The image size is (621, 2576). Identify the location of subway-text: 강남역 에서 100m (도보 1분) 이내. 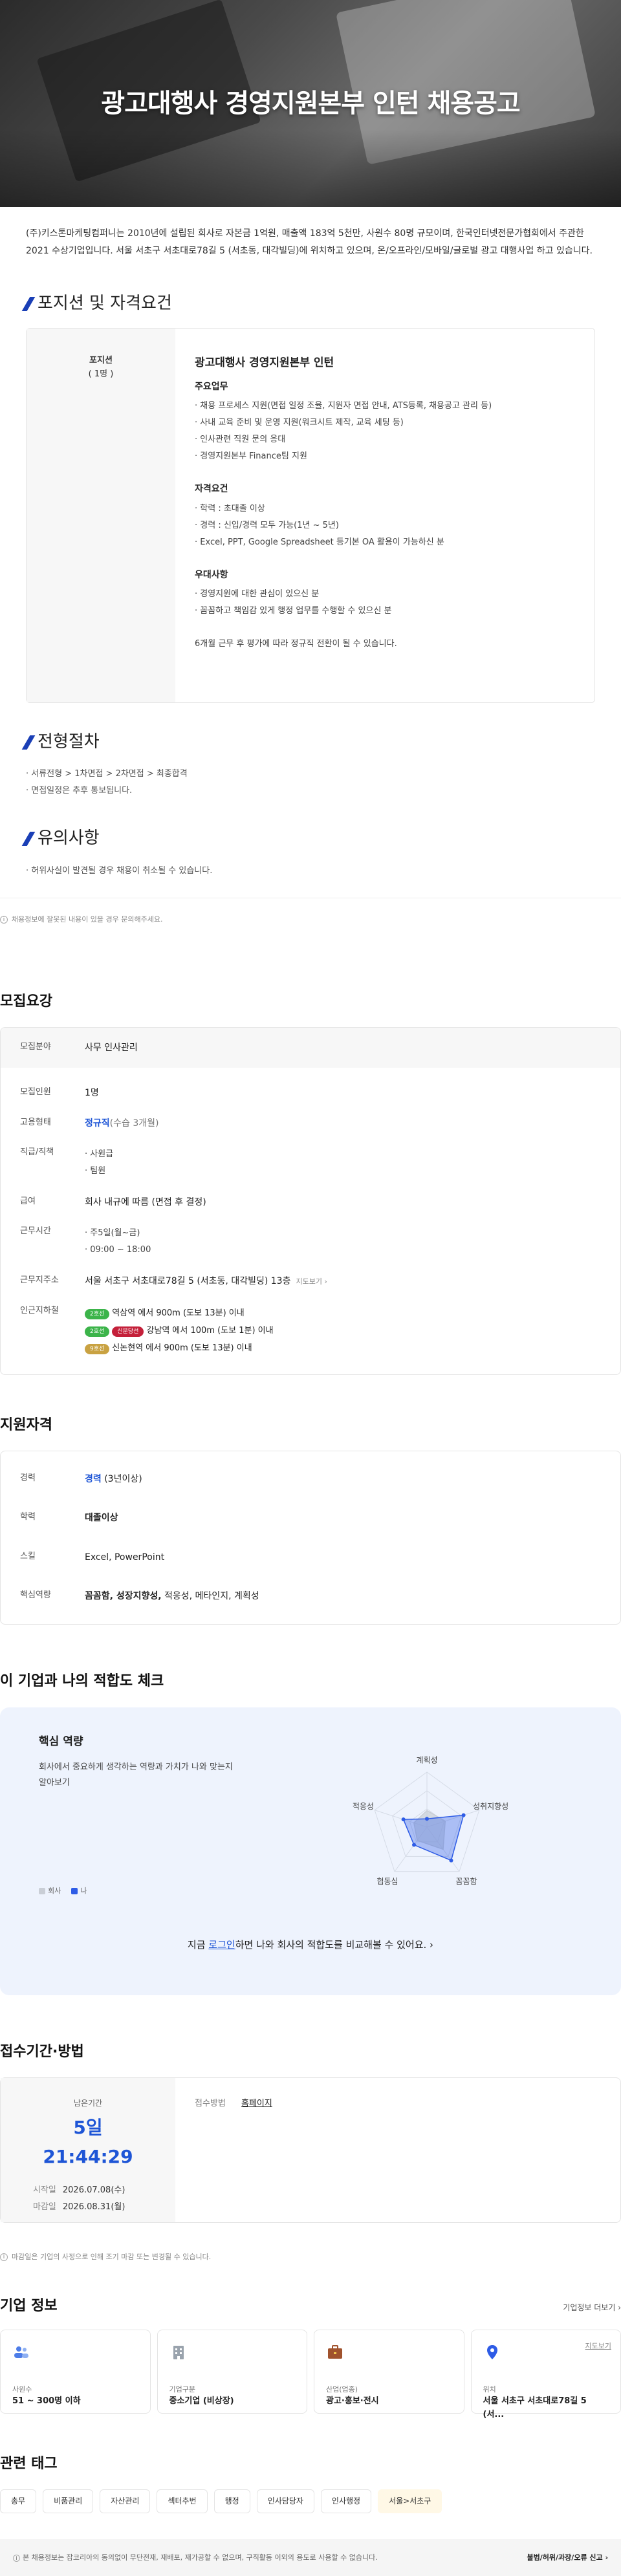
(209, 1331).